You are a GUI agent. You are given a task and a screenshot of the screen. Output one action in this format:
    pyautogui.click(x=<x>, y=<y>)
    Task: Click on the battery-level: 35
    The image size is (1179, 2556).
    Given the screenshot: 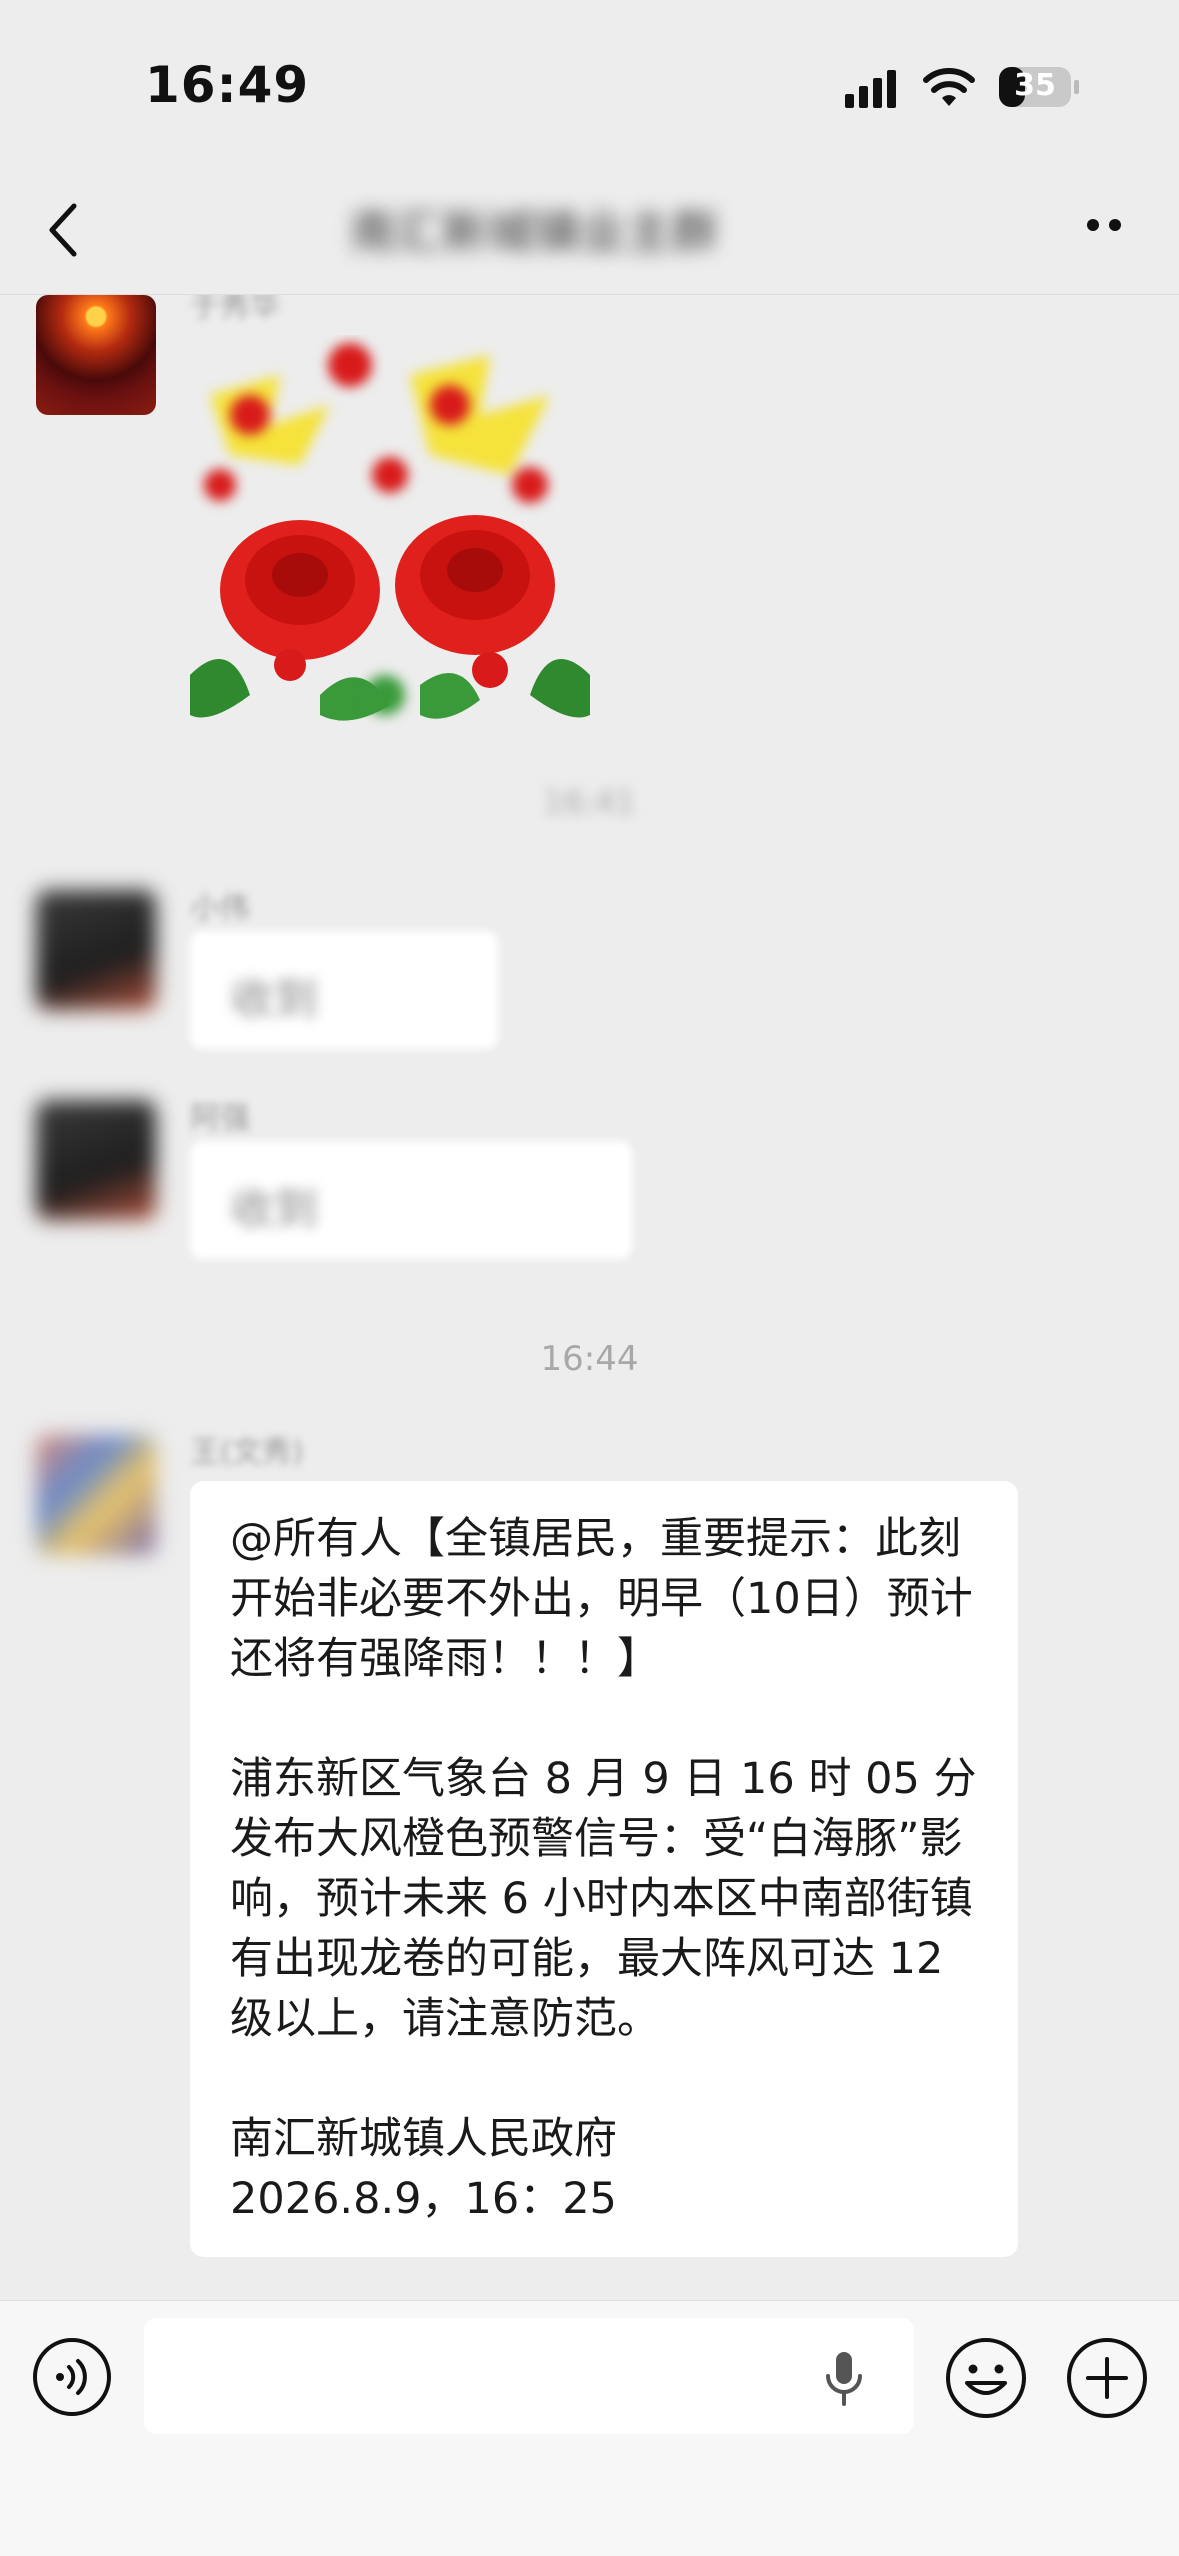 What is the action you would take?
    pyautogui.click(x=1035, y=85)
    